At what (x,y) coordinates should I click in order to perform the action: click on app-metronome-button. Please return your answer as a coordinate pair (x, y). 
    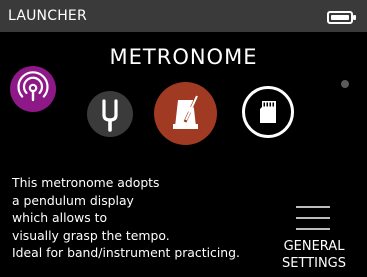
    Looking at the image, I should click on (185, 113).